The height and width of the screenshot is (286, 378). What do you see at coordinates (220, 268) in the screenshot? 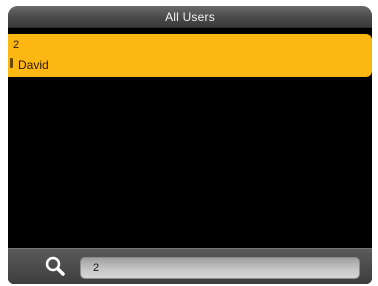
I see `search-input: 2` at bounding box center [220, 268].